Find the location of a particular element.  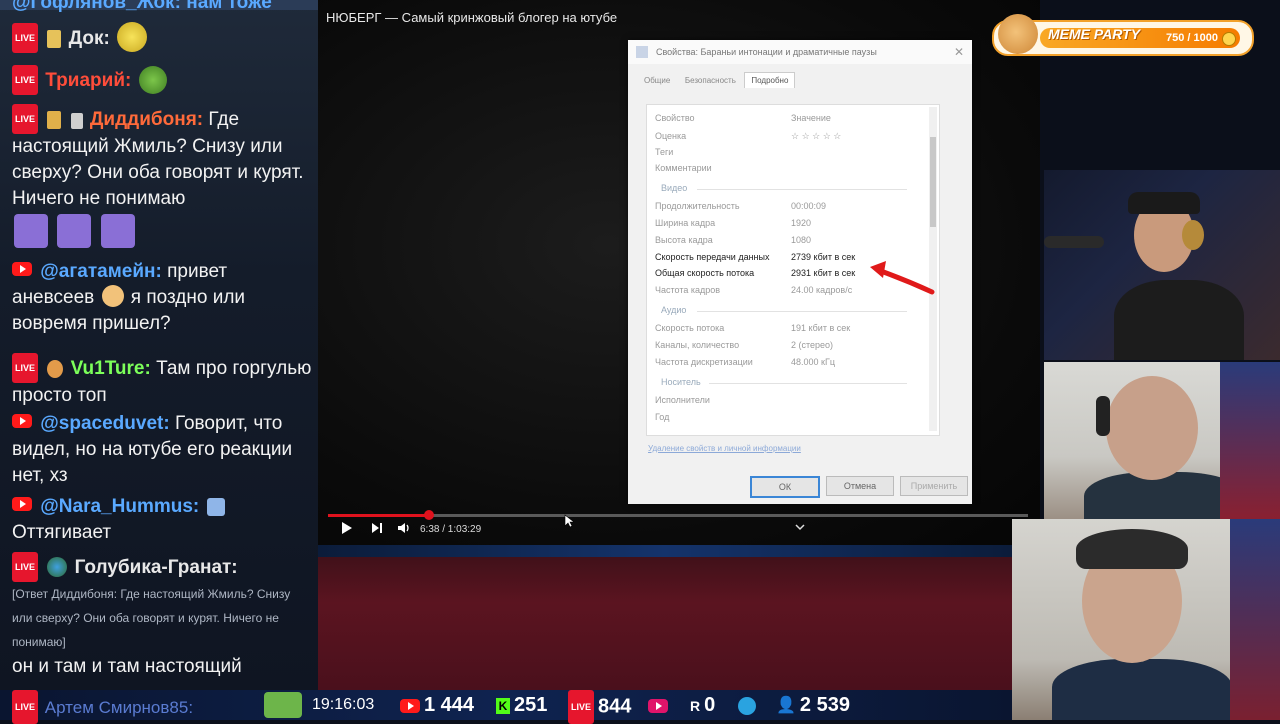

chat-nick: @Nara_Hummus: is located at coordinates (120, 506).